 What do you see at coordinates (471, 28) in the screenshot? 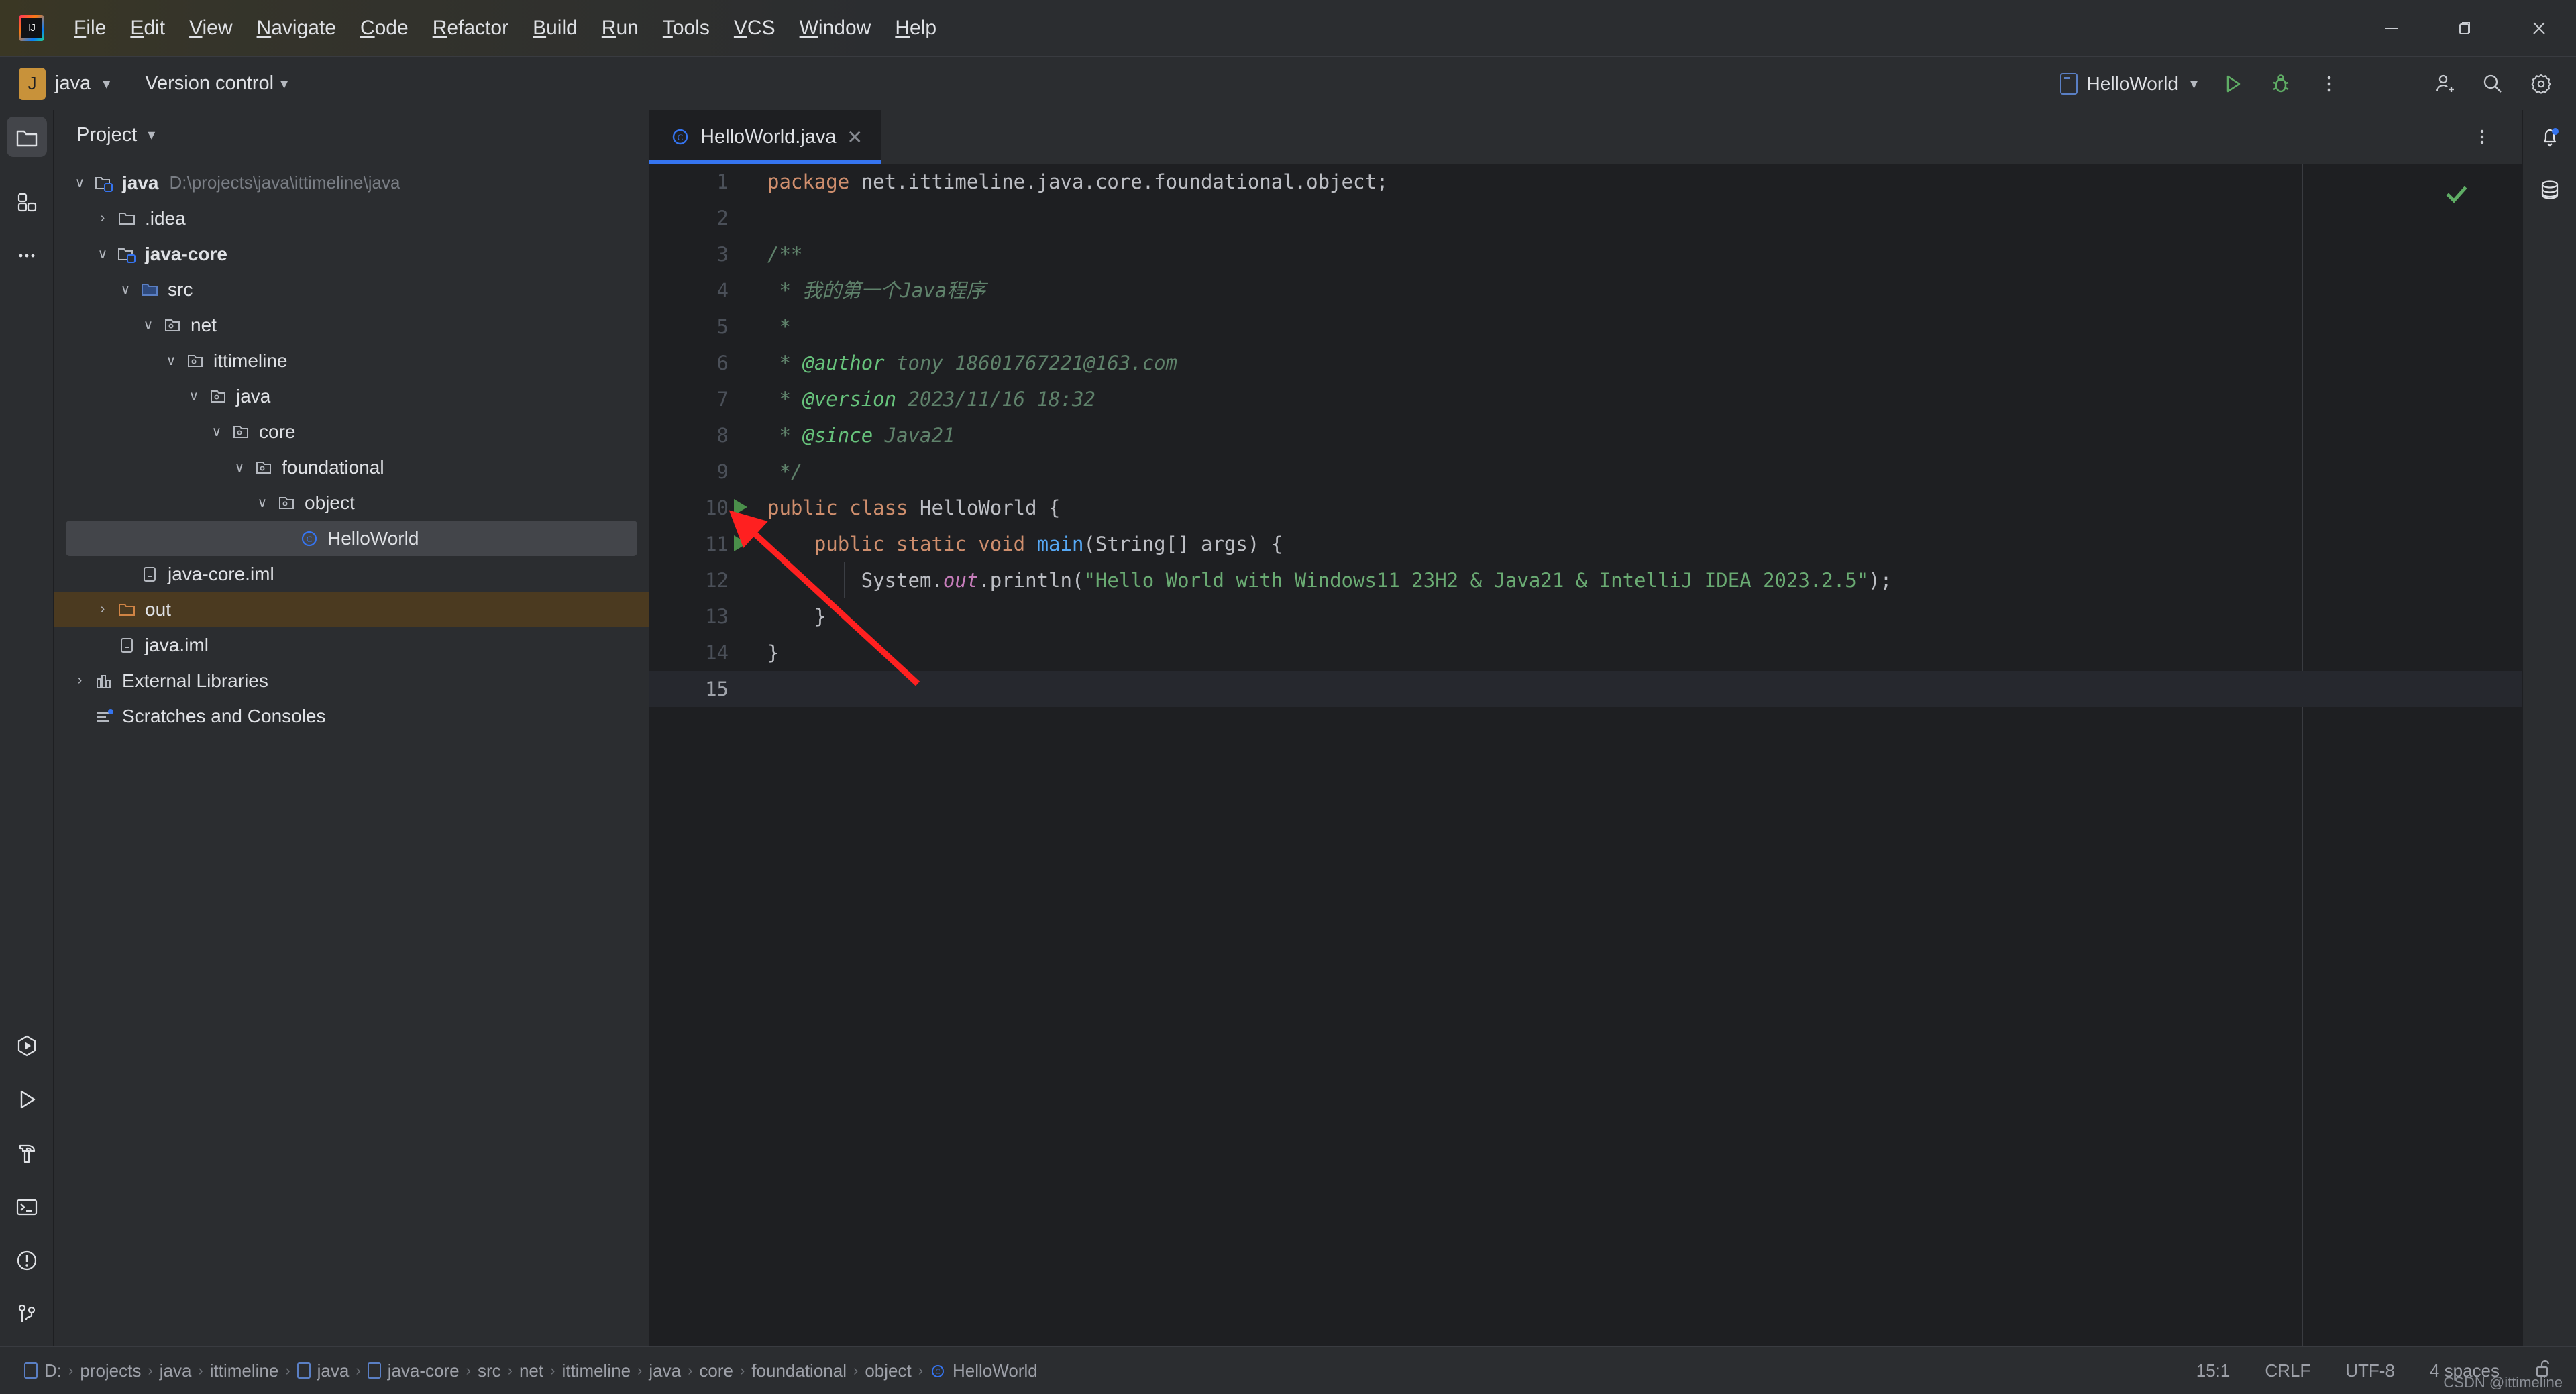
I see `menu-item-refactor: Refactor` at bounding box center [471, 28].